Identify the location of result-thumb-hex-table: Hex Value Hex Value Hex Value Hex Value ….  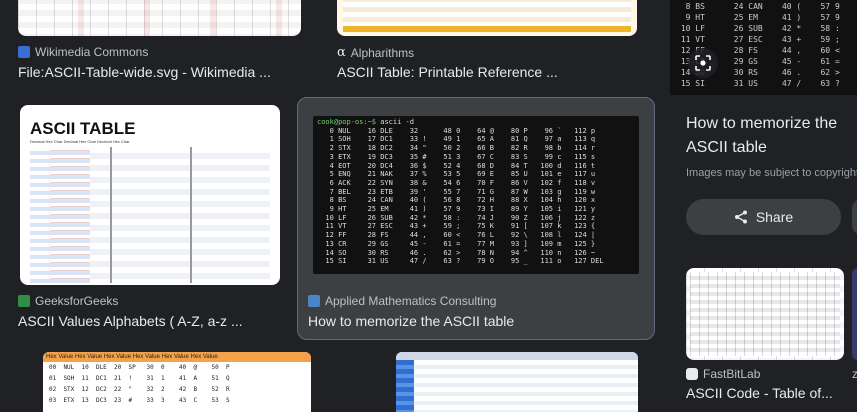
(177, 382).